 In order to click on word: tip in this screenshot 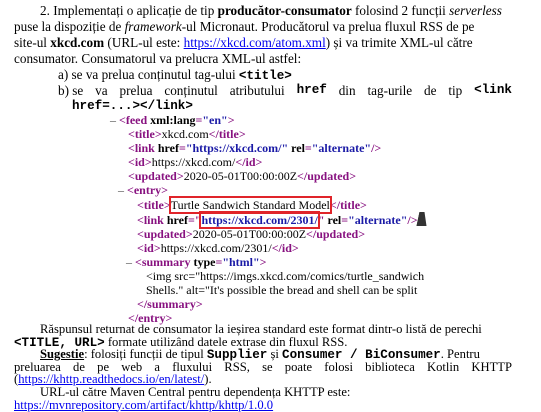, I will do `click(455, 90)`.